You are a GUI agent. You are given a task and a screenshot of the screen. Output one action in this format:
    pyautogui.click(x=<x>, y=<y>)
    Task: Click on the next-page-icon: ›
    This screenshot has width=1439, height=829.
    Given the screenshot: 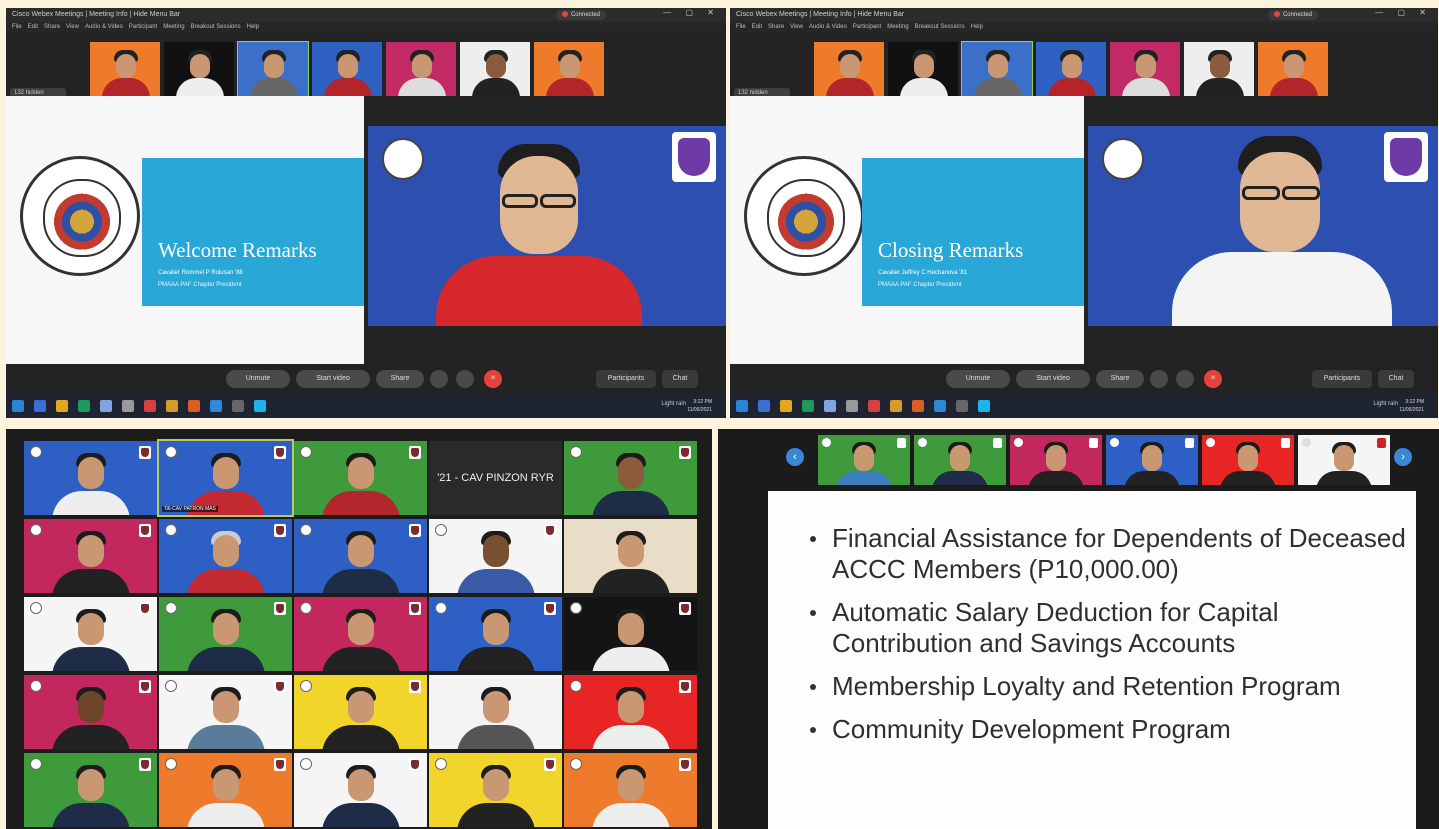 What is the action you would take?
    pyautogui.click(x=1403, y=457)
    